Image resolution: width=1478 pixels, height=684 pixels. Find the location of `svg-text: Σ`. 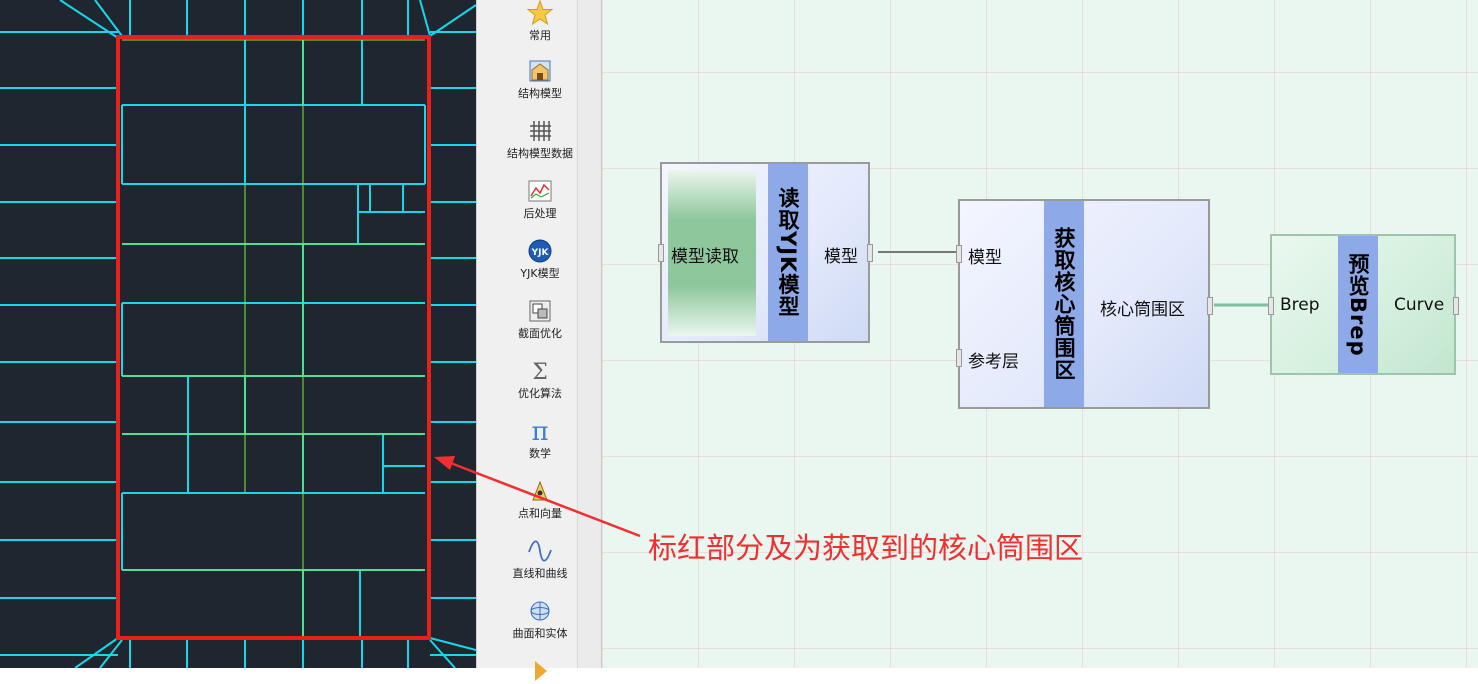

svg-text: Σ is located at coordinates (540, 372).